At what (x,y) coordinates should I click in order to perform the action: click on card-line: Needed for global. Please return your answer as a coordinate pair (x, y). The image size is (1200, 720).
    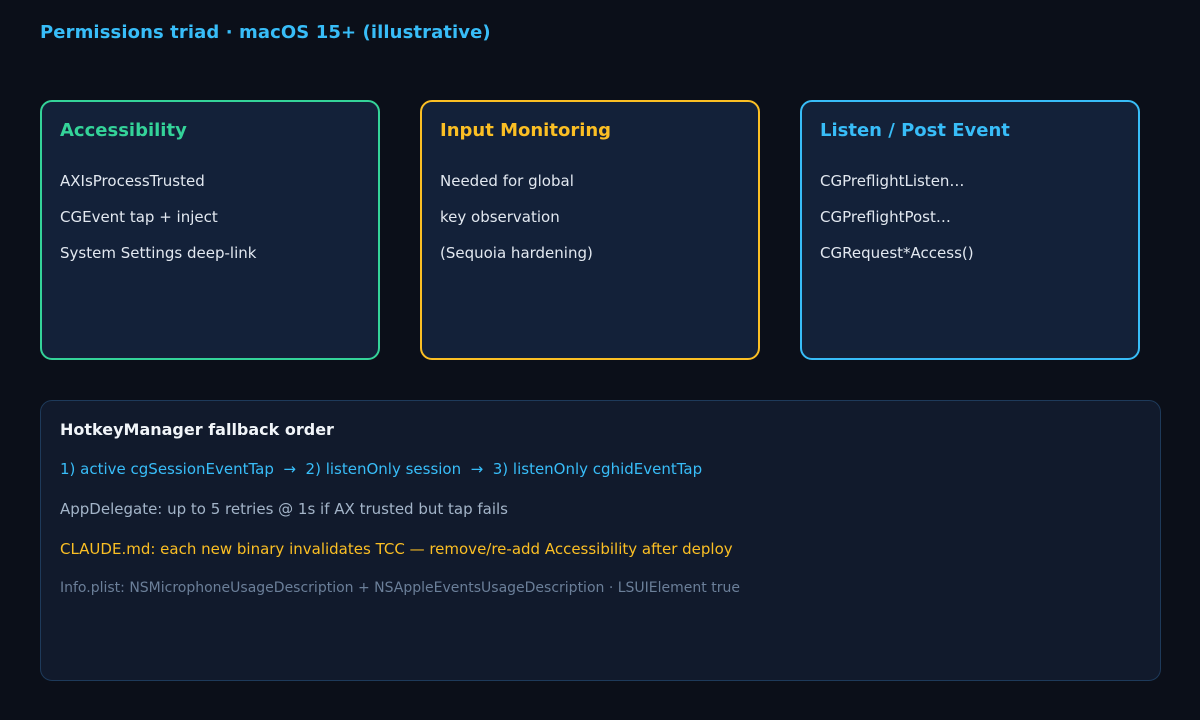
    Looking at the image, I should click on (507, 181).